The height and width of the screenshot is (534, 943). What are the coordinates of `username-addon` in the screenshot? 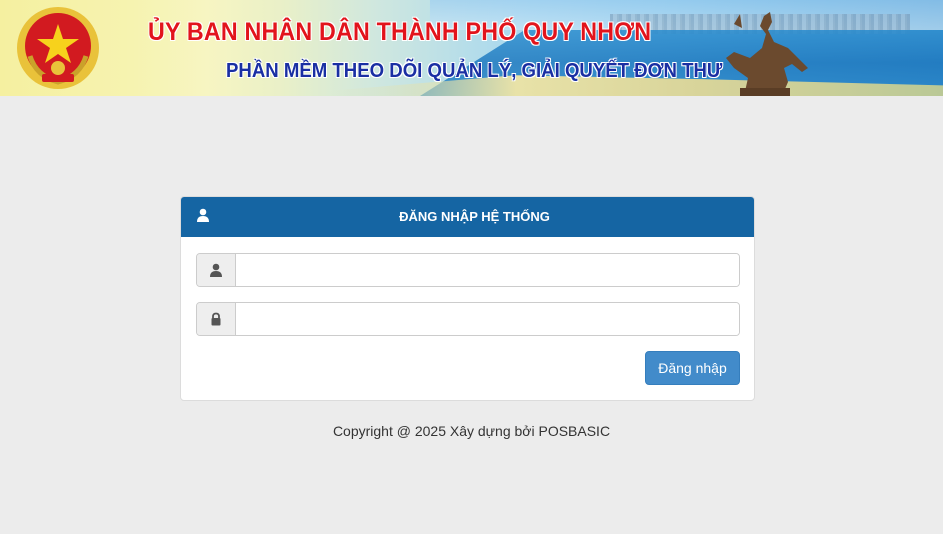 It's located at (216, 270).